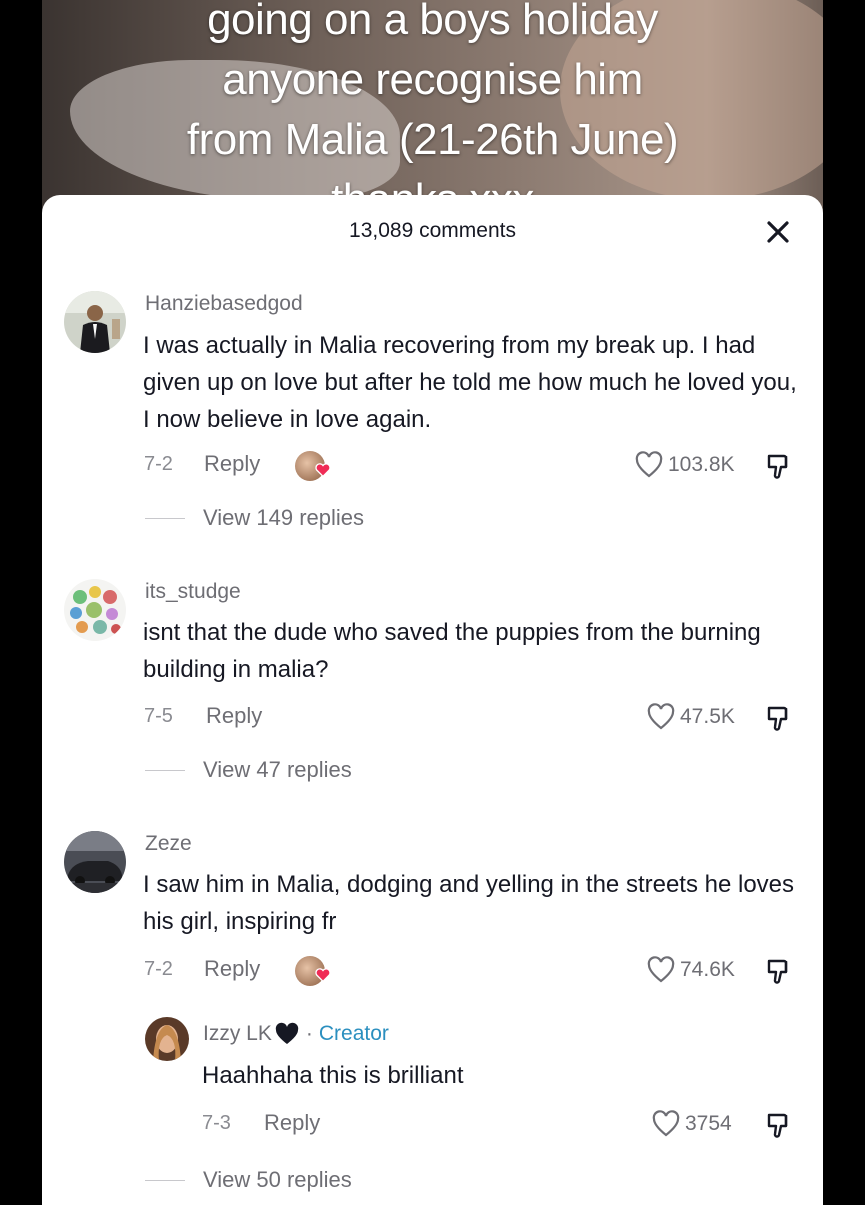  I want to click on view-replies-label: View 50 replies, so click(277, 1179).